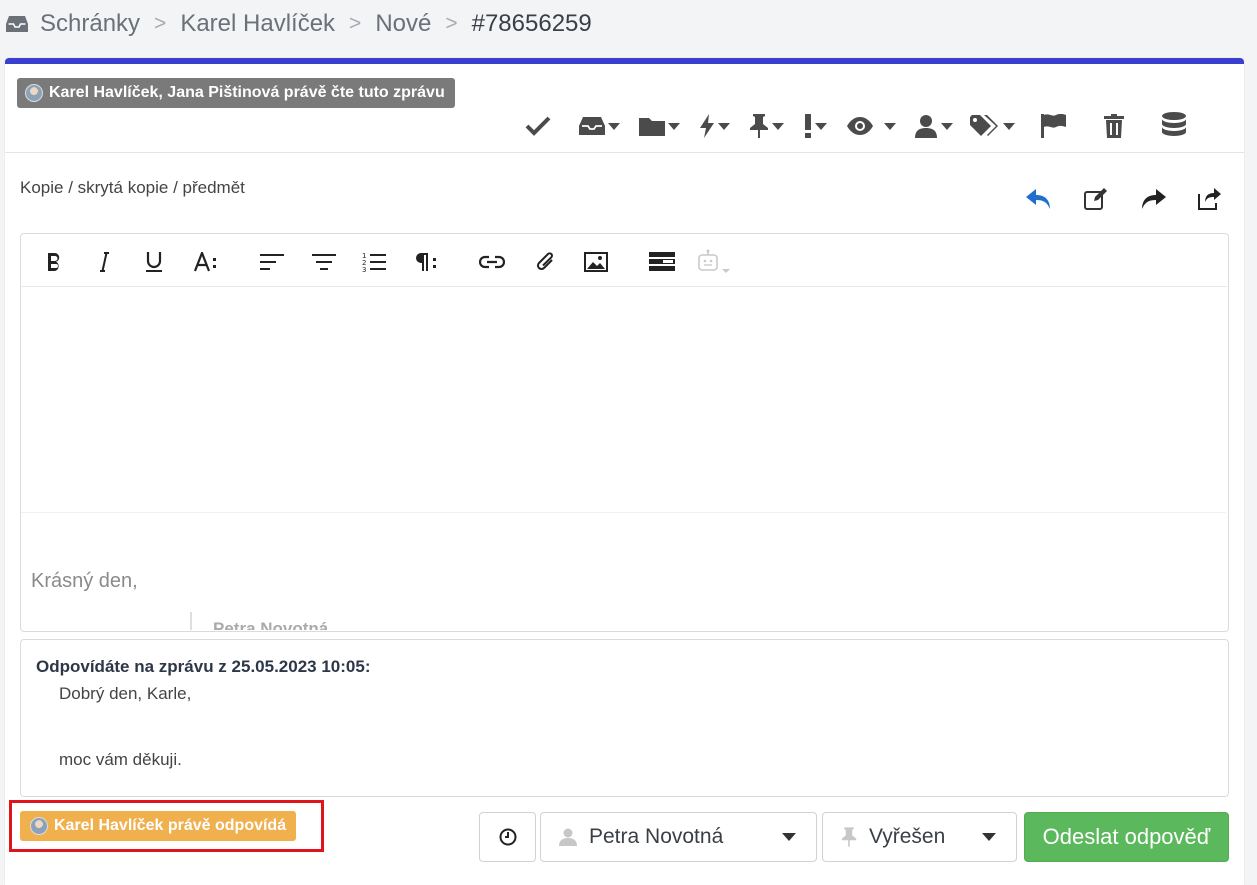 The image size is (1257, 885). What do you see at coordinates (907, 836) in the screenshot?
I see `status-value: Vyřešen` at bounding box center [907, 836].